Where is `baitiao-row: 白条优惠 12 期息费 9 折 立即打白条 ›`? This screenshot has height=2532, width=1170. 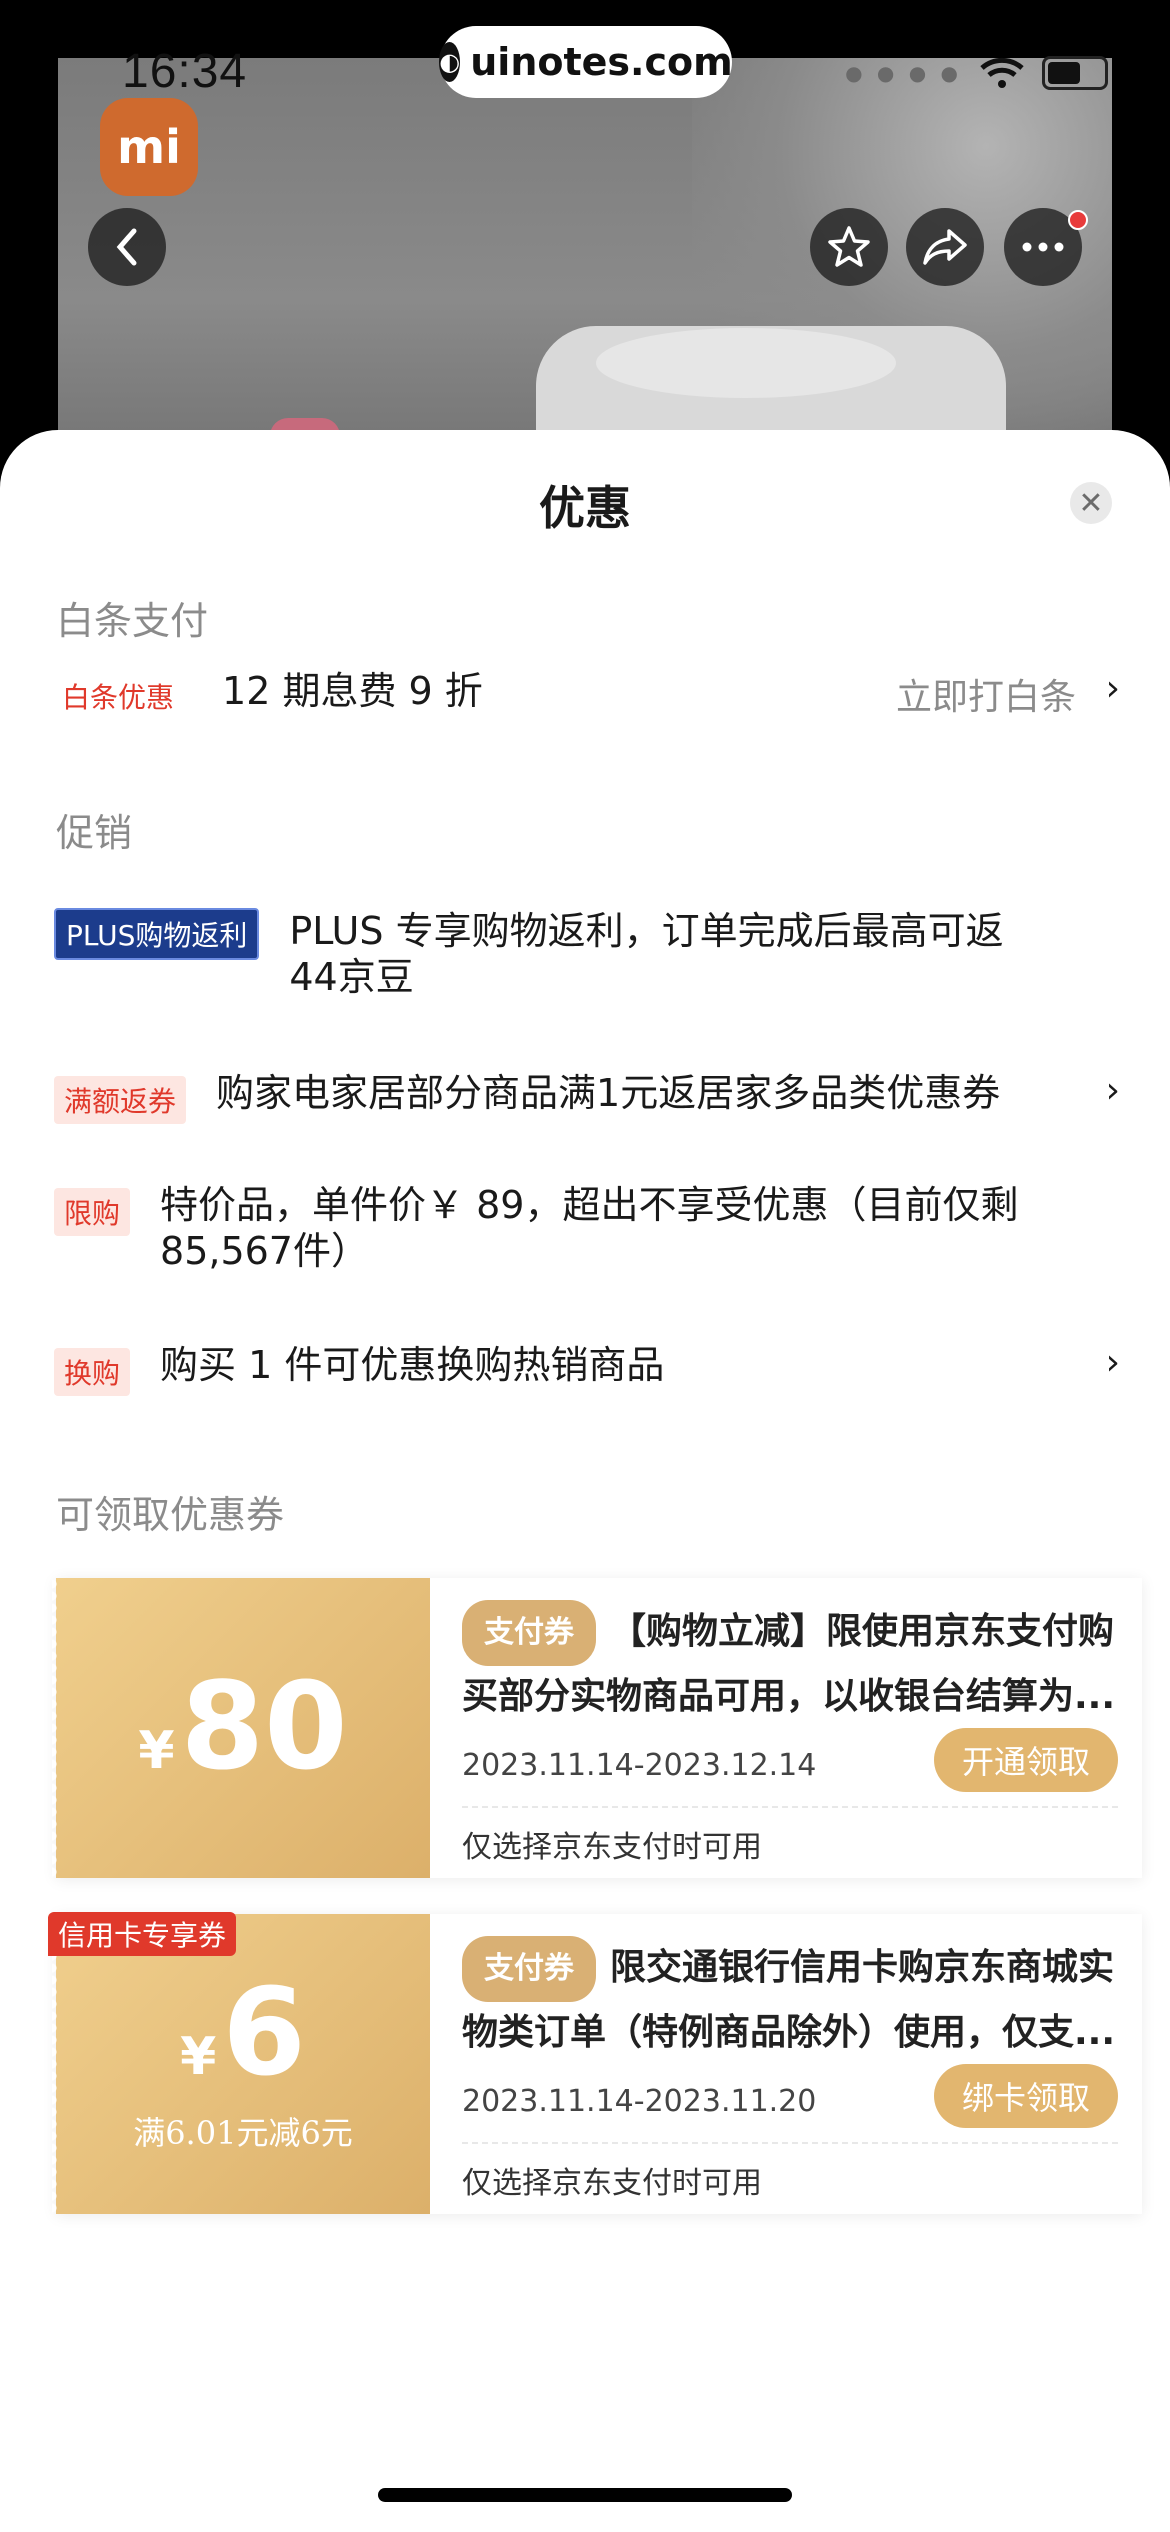 baitiao-row: 白条优惠 12 期息费 9 折 立即打白条 › is located at coordinates (587, 694).